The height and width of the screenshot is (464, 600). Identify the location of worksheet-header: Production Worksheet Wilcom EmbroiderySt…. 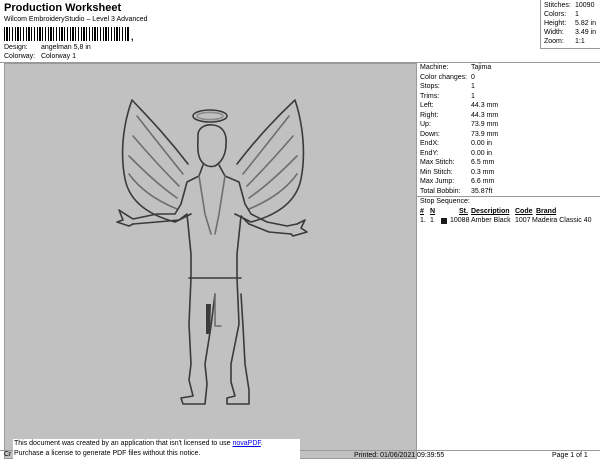
(300, 31).